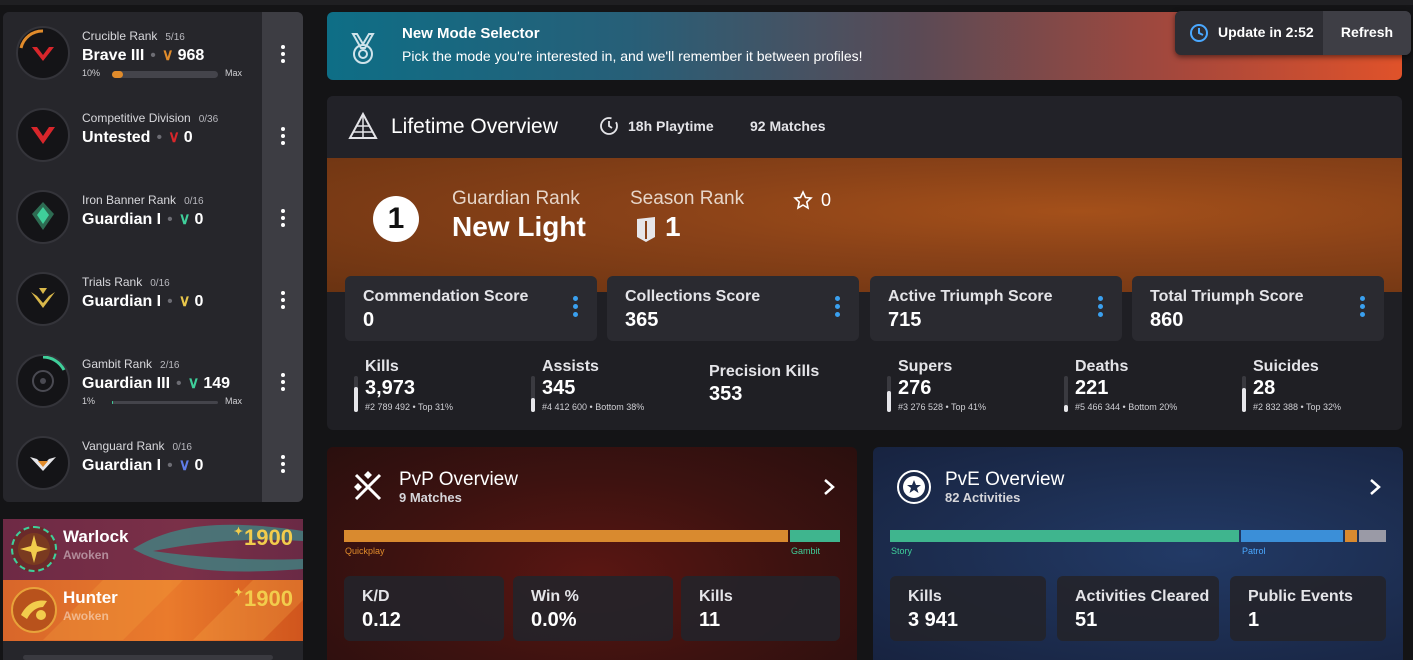 The height and width of the screenshot is (660, 1413). I want to click on vanguard-rank-icon, so click(43, 463).